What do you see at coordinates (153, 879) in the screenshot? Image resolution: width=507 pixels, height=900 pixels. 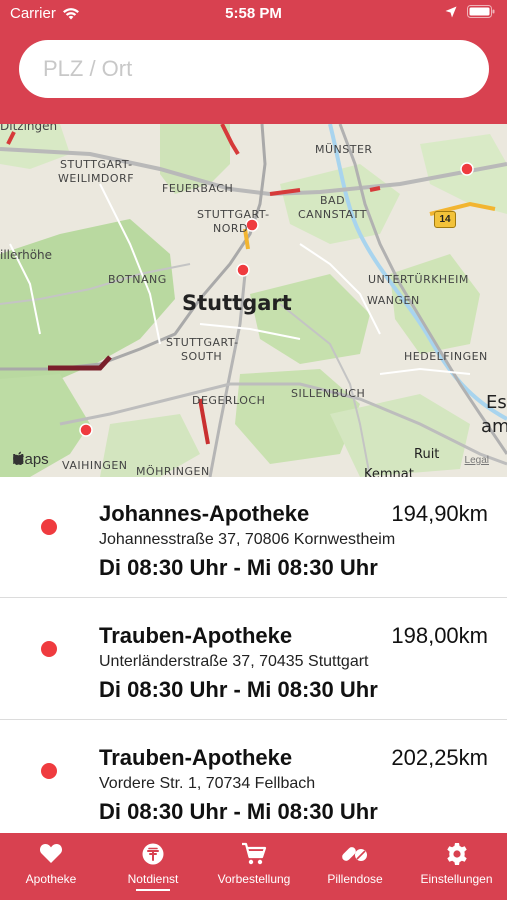 I see `tab-label: Notdienst` at bounding box center [153, 879].